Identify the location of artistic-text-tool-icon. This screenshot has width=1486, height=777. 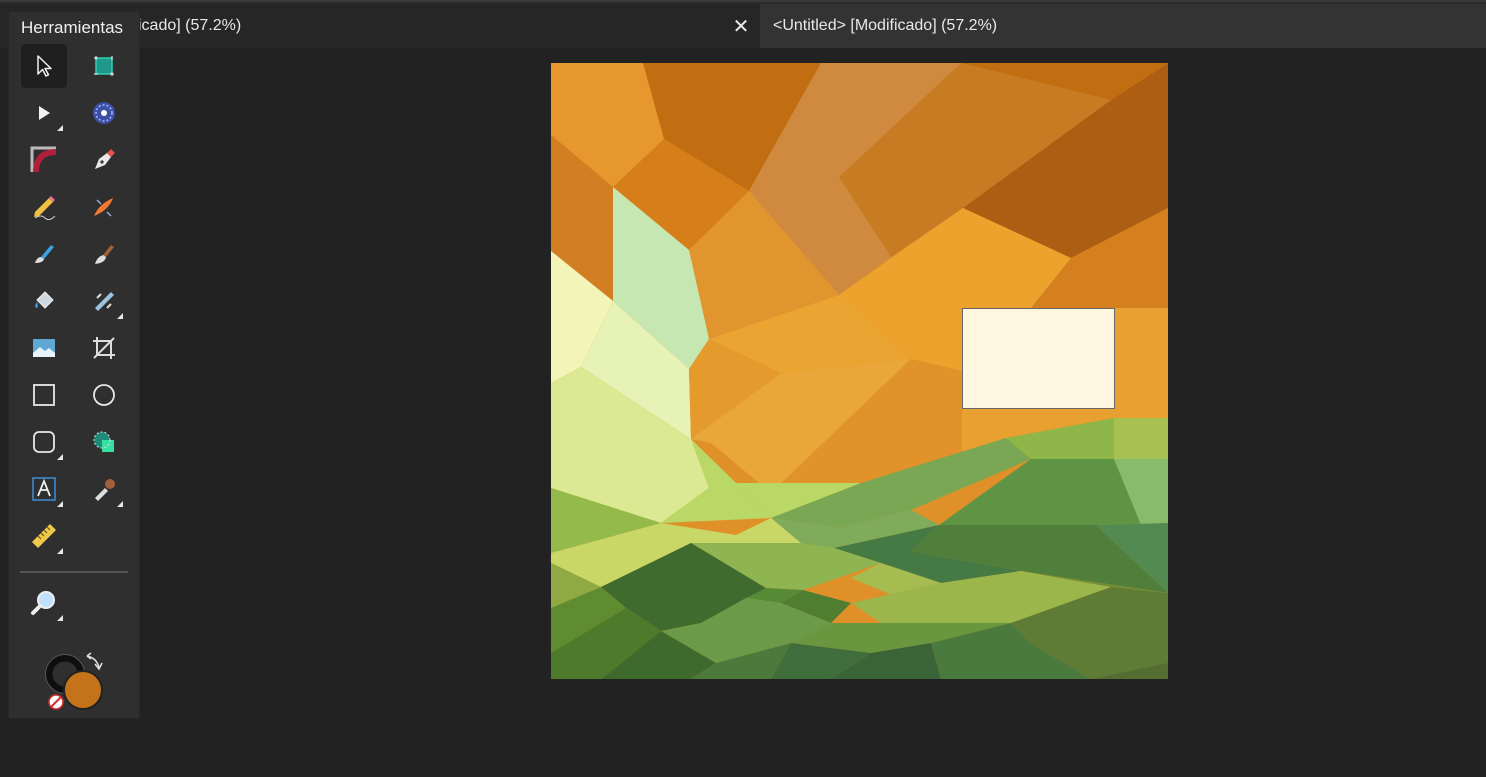
(44, 489).